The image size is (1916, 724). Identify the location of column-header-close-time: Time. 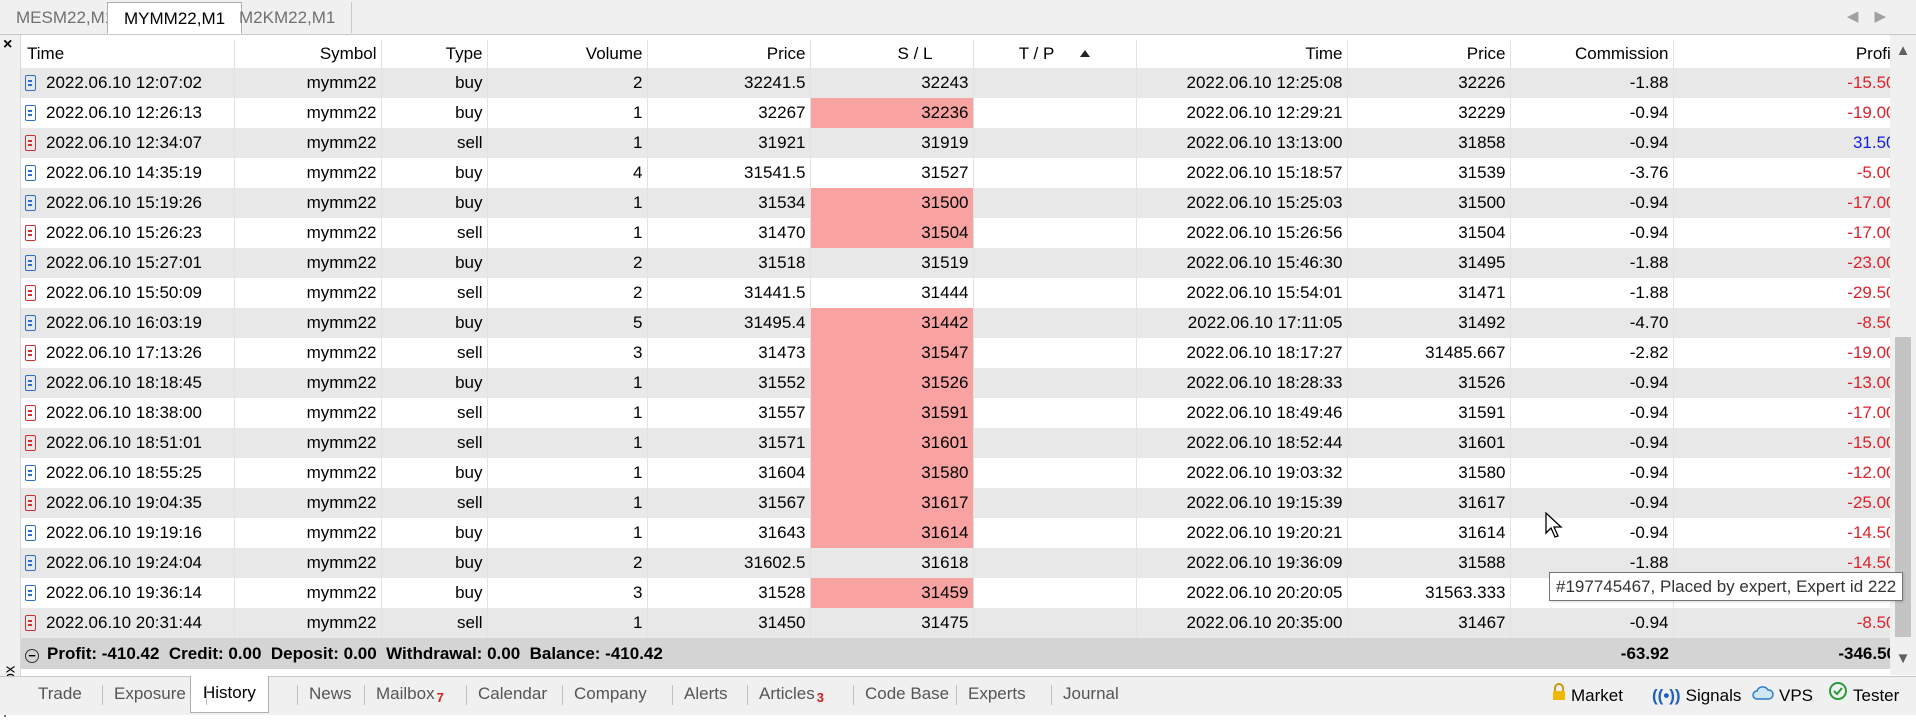
(1242, 54).